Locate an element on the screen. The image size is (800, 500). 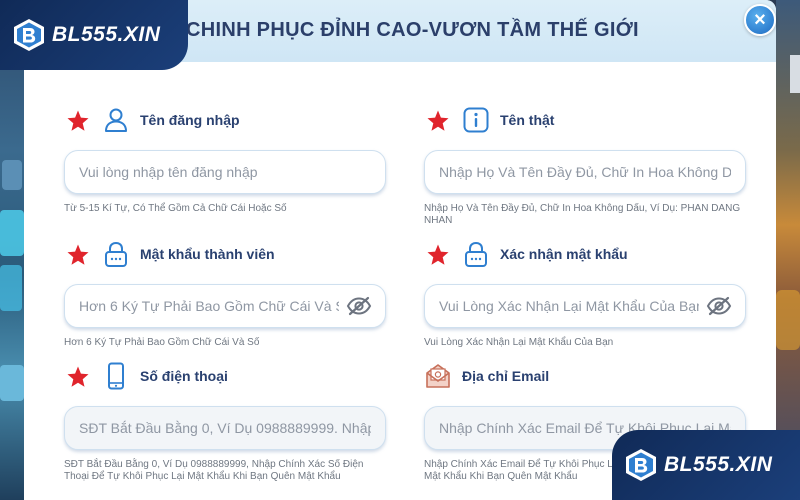
realname-input is located at coordinates (585, 172).